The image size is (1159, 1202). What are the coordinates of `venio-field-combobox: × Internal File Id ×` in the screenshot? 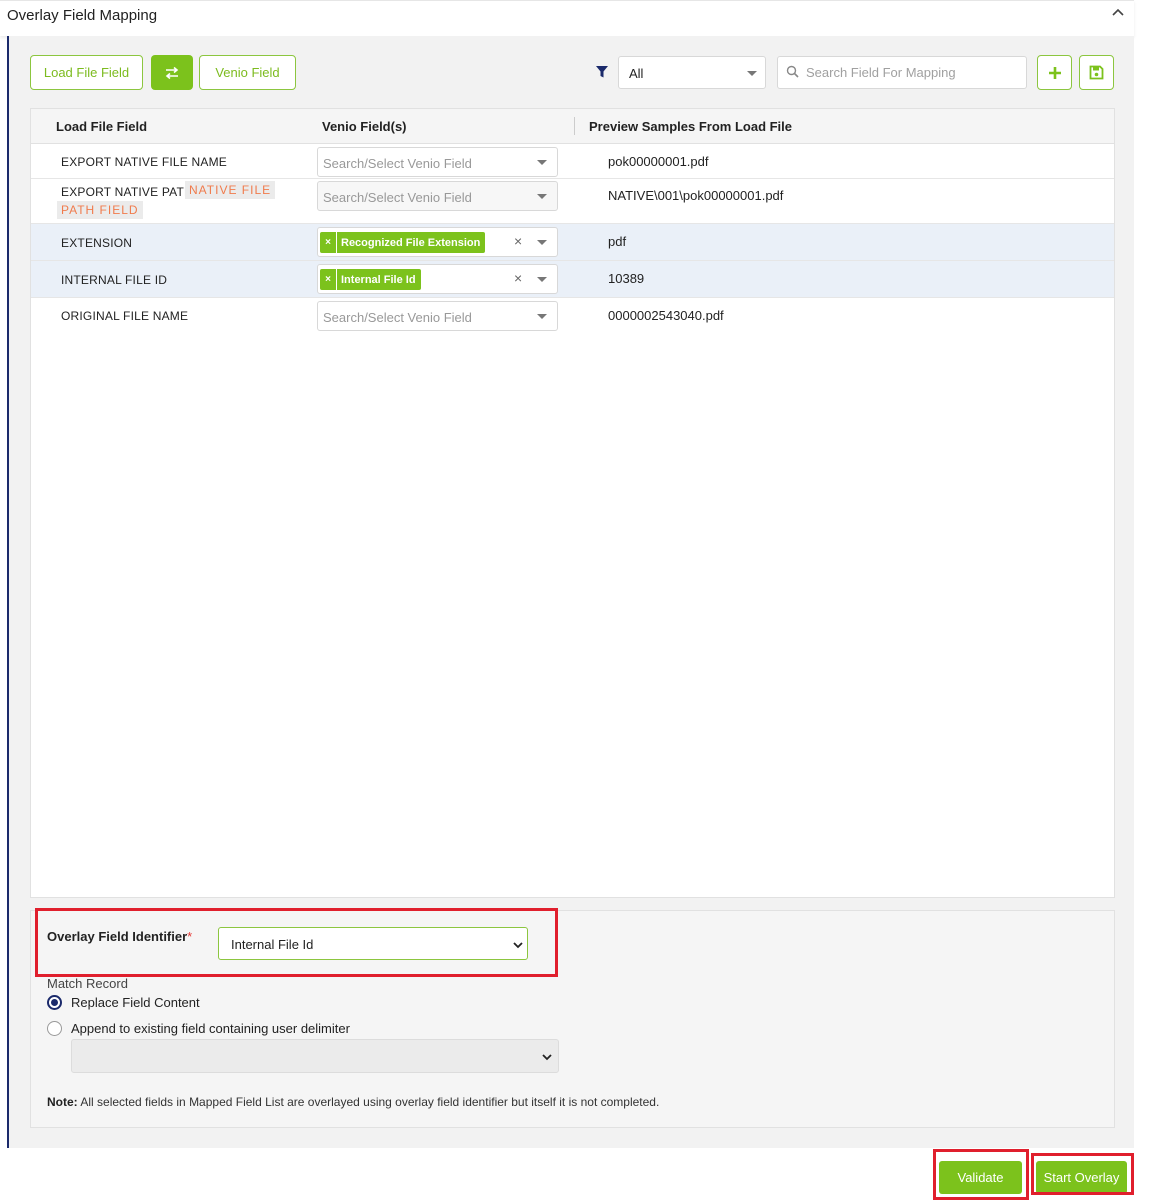 It's located at (437, 279).